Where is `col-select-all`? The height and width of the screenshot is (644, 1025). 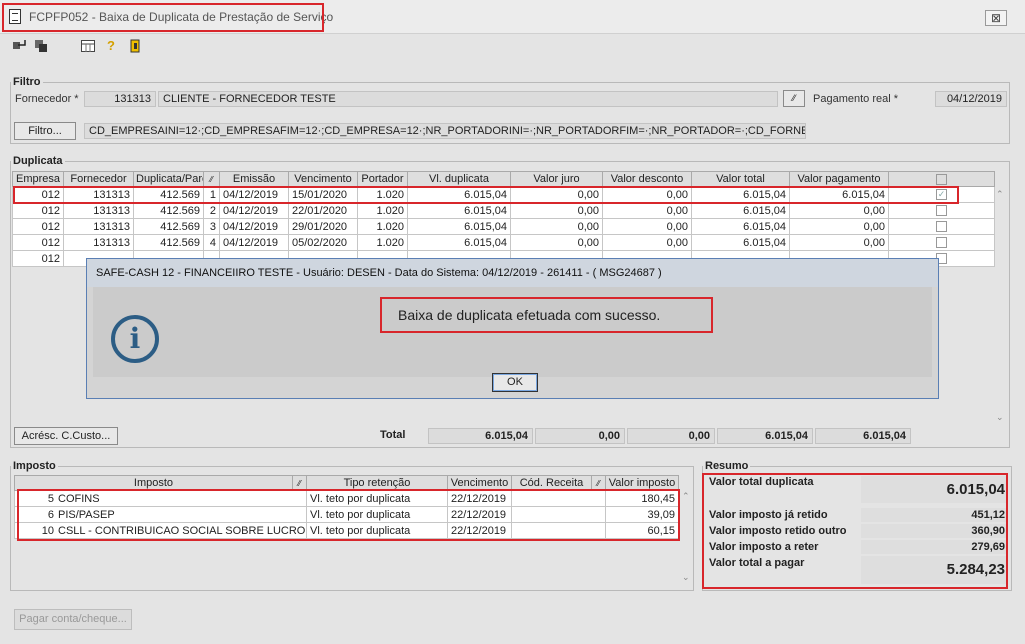 col-select-all is located at coordinates (941, 179).